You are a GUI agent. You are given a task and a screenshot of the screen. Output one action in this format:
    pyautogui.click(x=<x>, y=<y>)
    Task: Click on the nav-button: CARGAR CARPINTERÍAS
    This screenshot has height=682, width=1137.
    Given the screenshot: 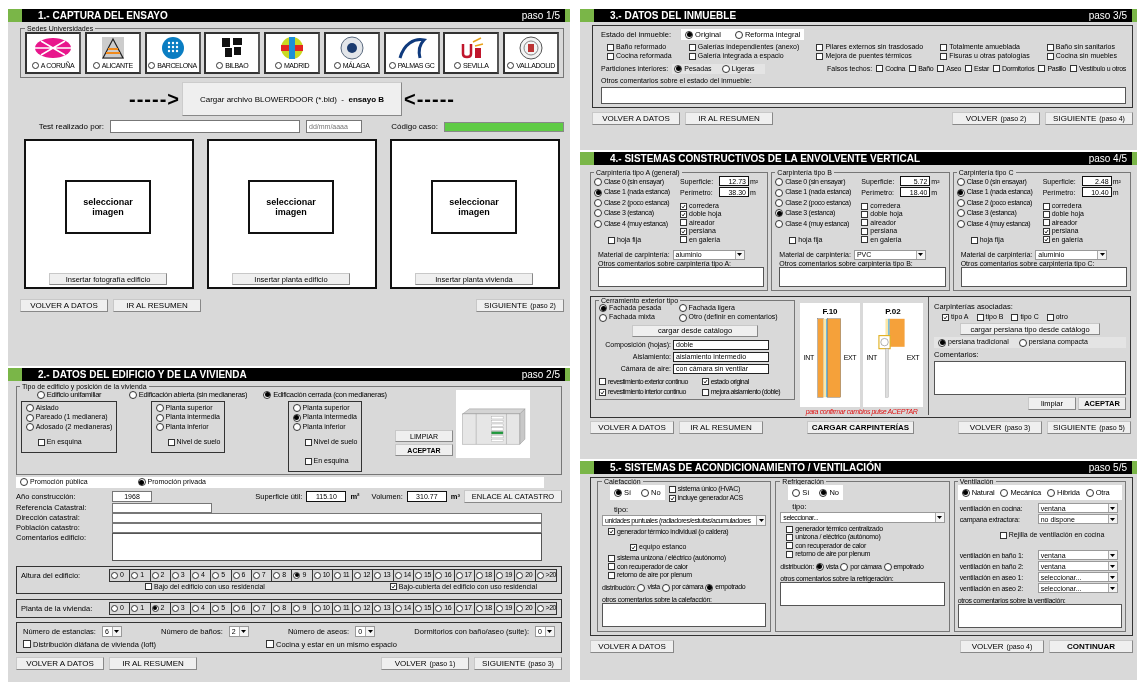 What is the action you would take?
    pyautogui.click(x=860, y=427)
    